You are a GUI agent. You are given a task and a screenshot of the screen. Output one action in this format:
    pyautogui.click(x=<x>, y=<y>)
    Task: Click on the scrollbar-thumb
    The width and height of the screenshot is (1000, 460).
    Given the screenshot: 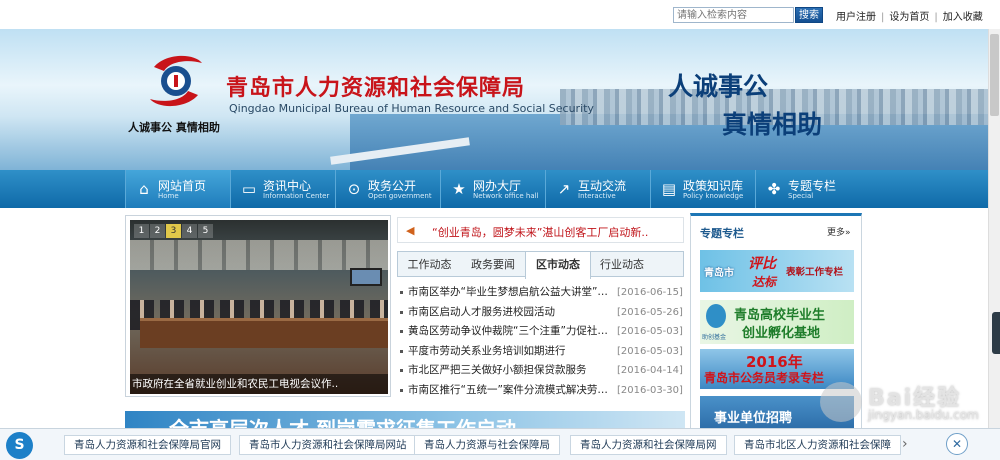 What is the action you would take?
    pyautogui.click(x=994, y=75)
    